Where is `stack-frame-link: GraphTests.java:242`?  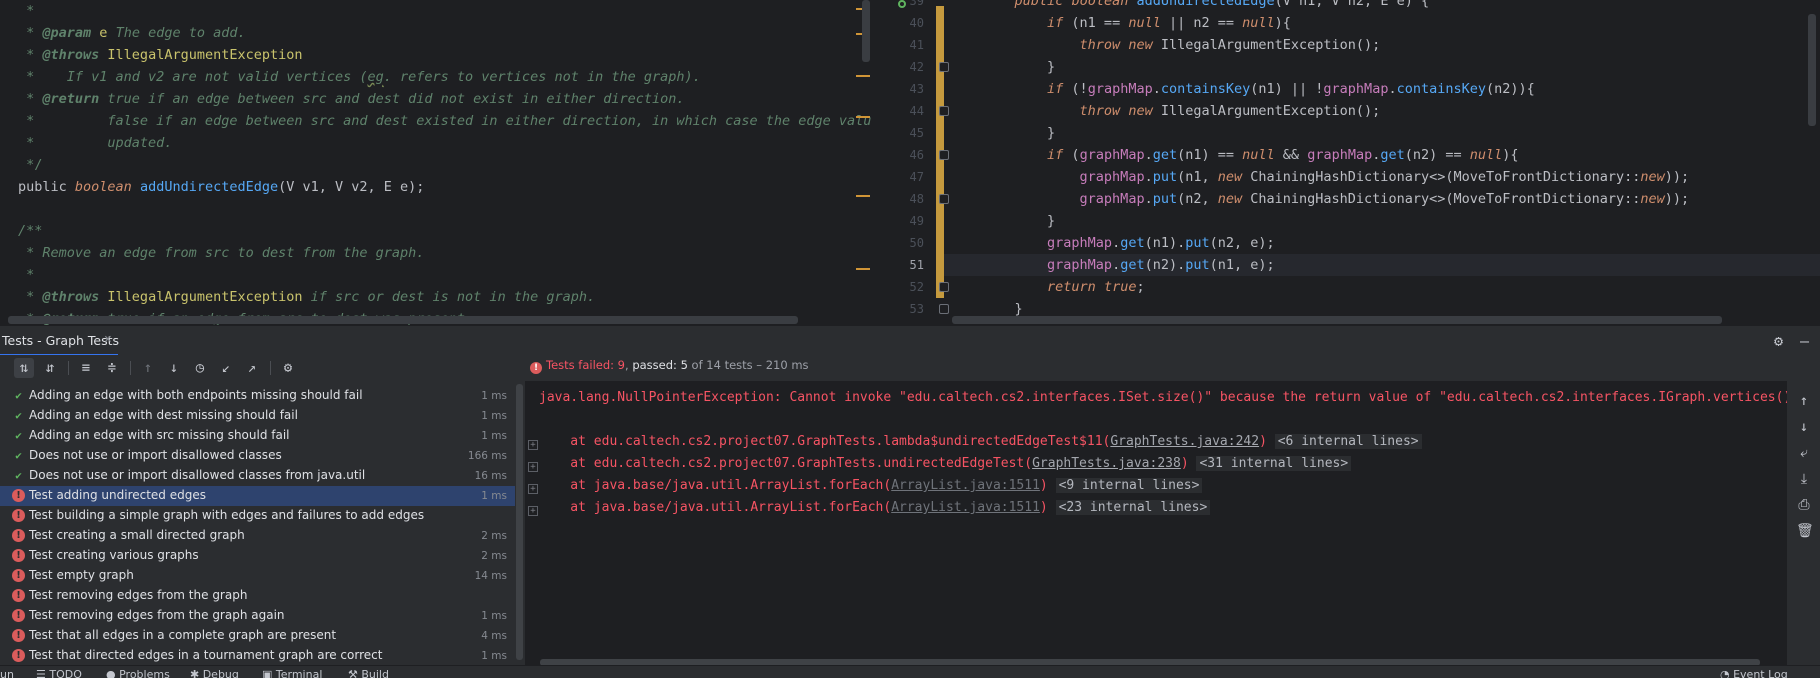 stack-frame-link: GraphTests.java:242 is located at coordinates (1184, 441).